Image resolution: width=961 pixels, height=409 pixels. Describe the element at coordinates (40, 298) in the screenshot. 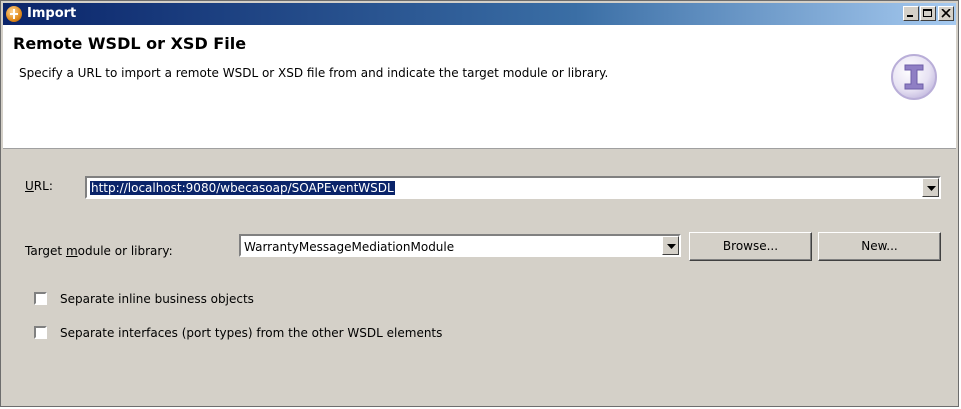

I see `separate-business-objects-checkbox` at that location.